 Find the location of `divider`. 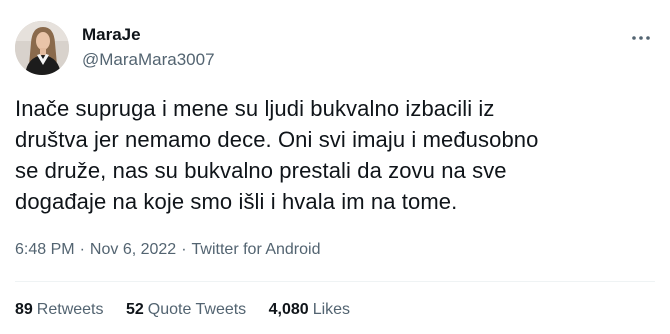

divider is located at coordinates (335, 281).